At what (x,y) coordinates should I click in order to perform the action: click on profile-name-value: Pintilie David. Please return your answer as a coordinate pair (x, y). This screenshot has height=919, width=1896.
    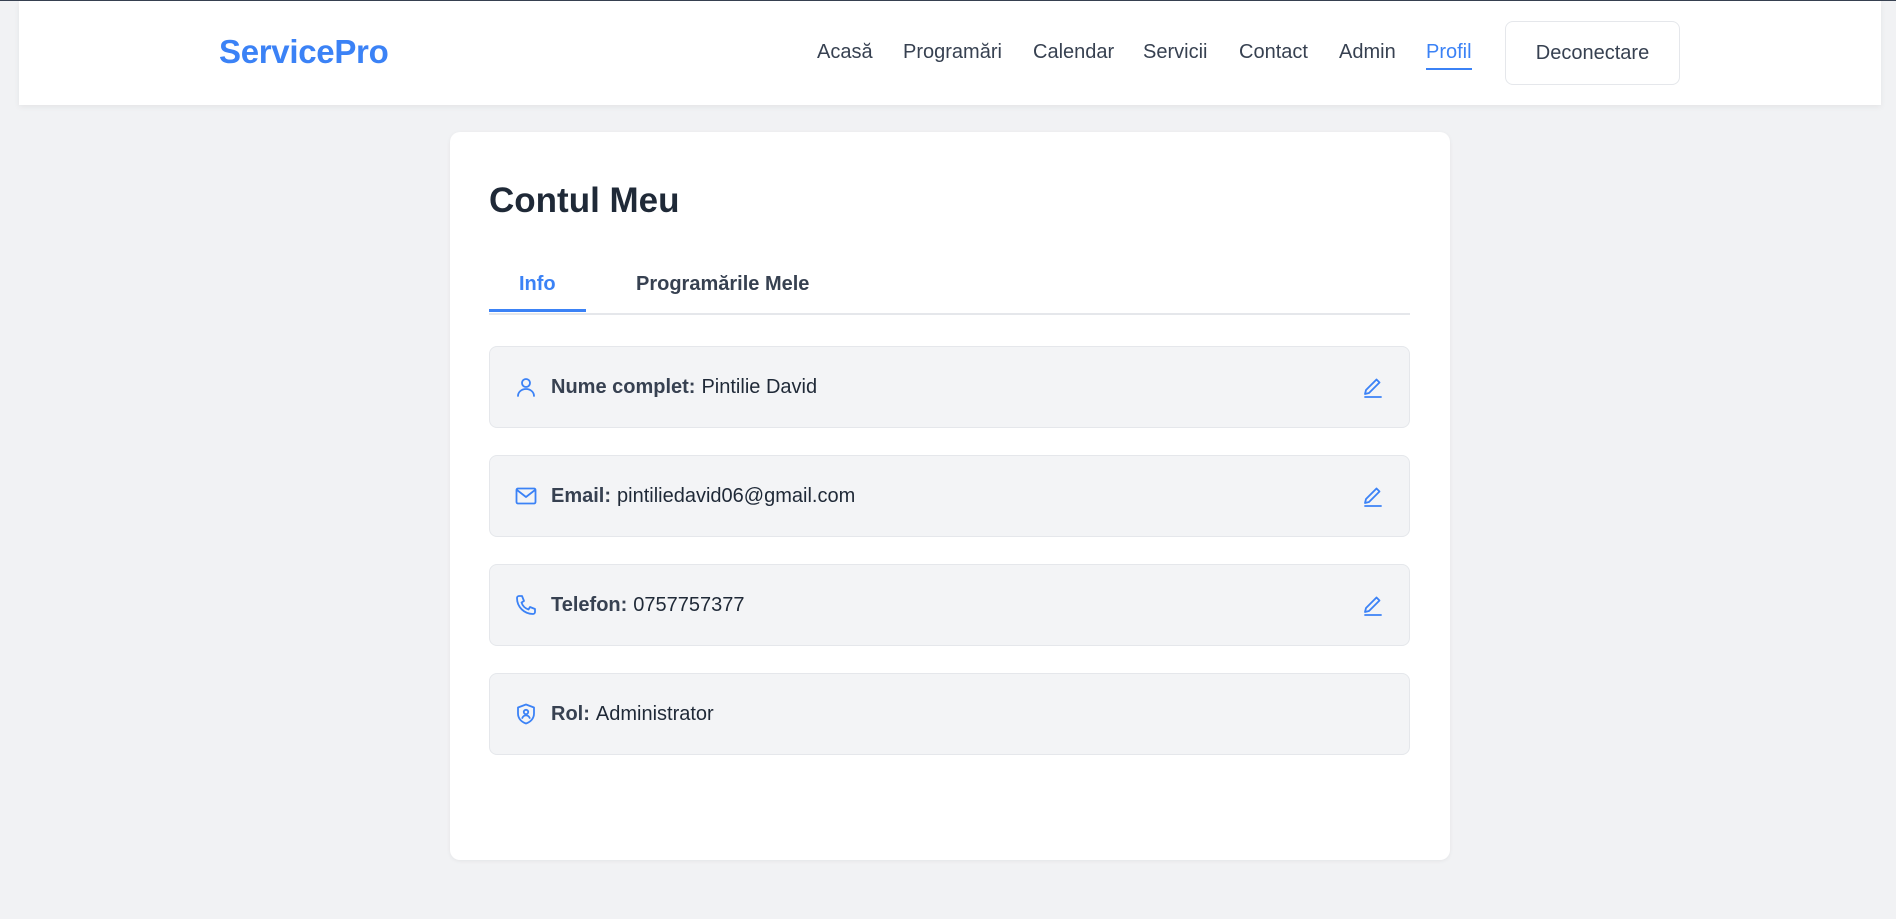
    Looking at the image, I should click on (759, 387).